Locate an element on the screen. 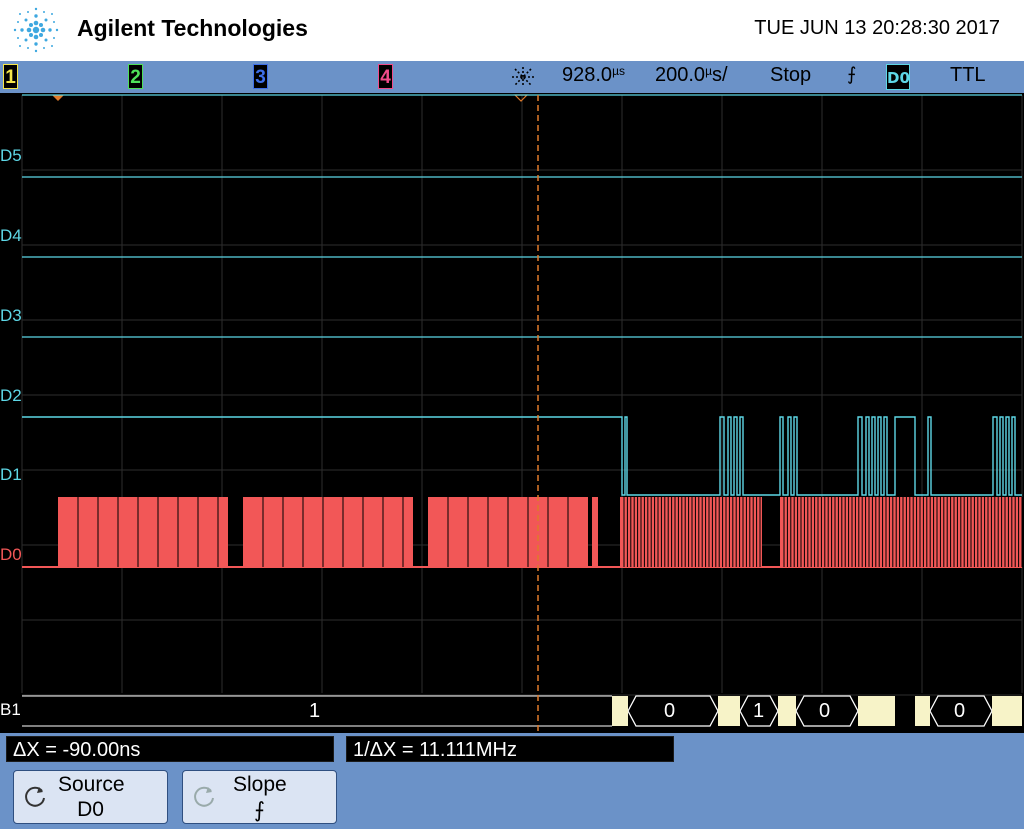  trigger-delay-readout: 928.0µs is located at coordinates (593, 75).